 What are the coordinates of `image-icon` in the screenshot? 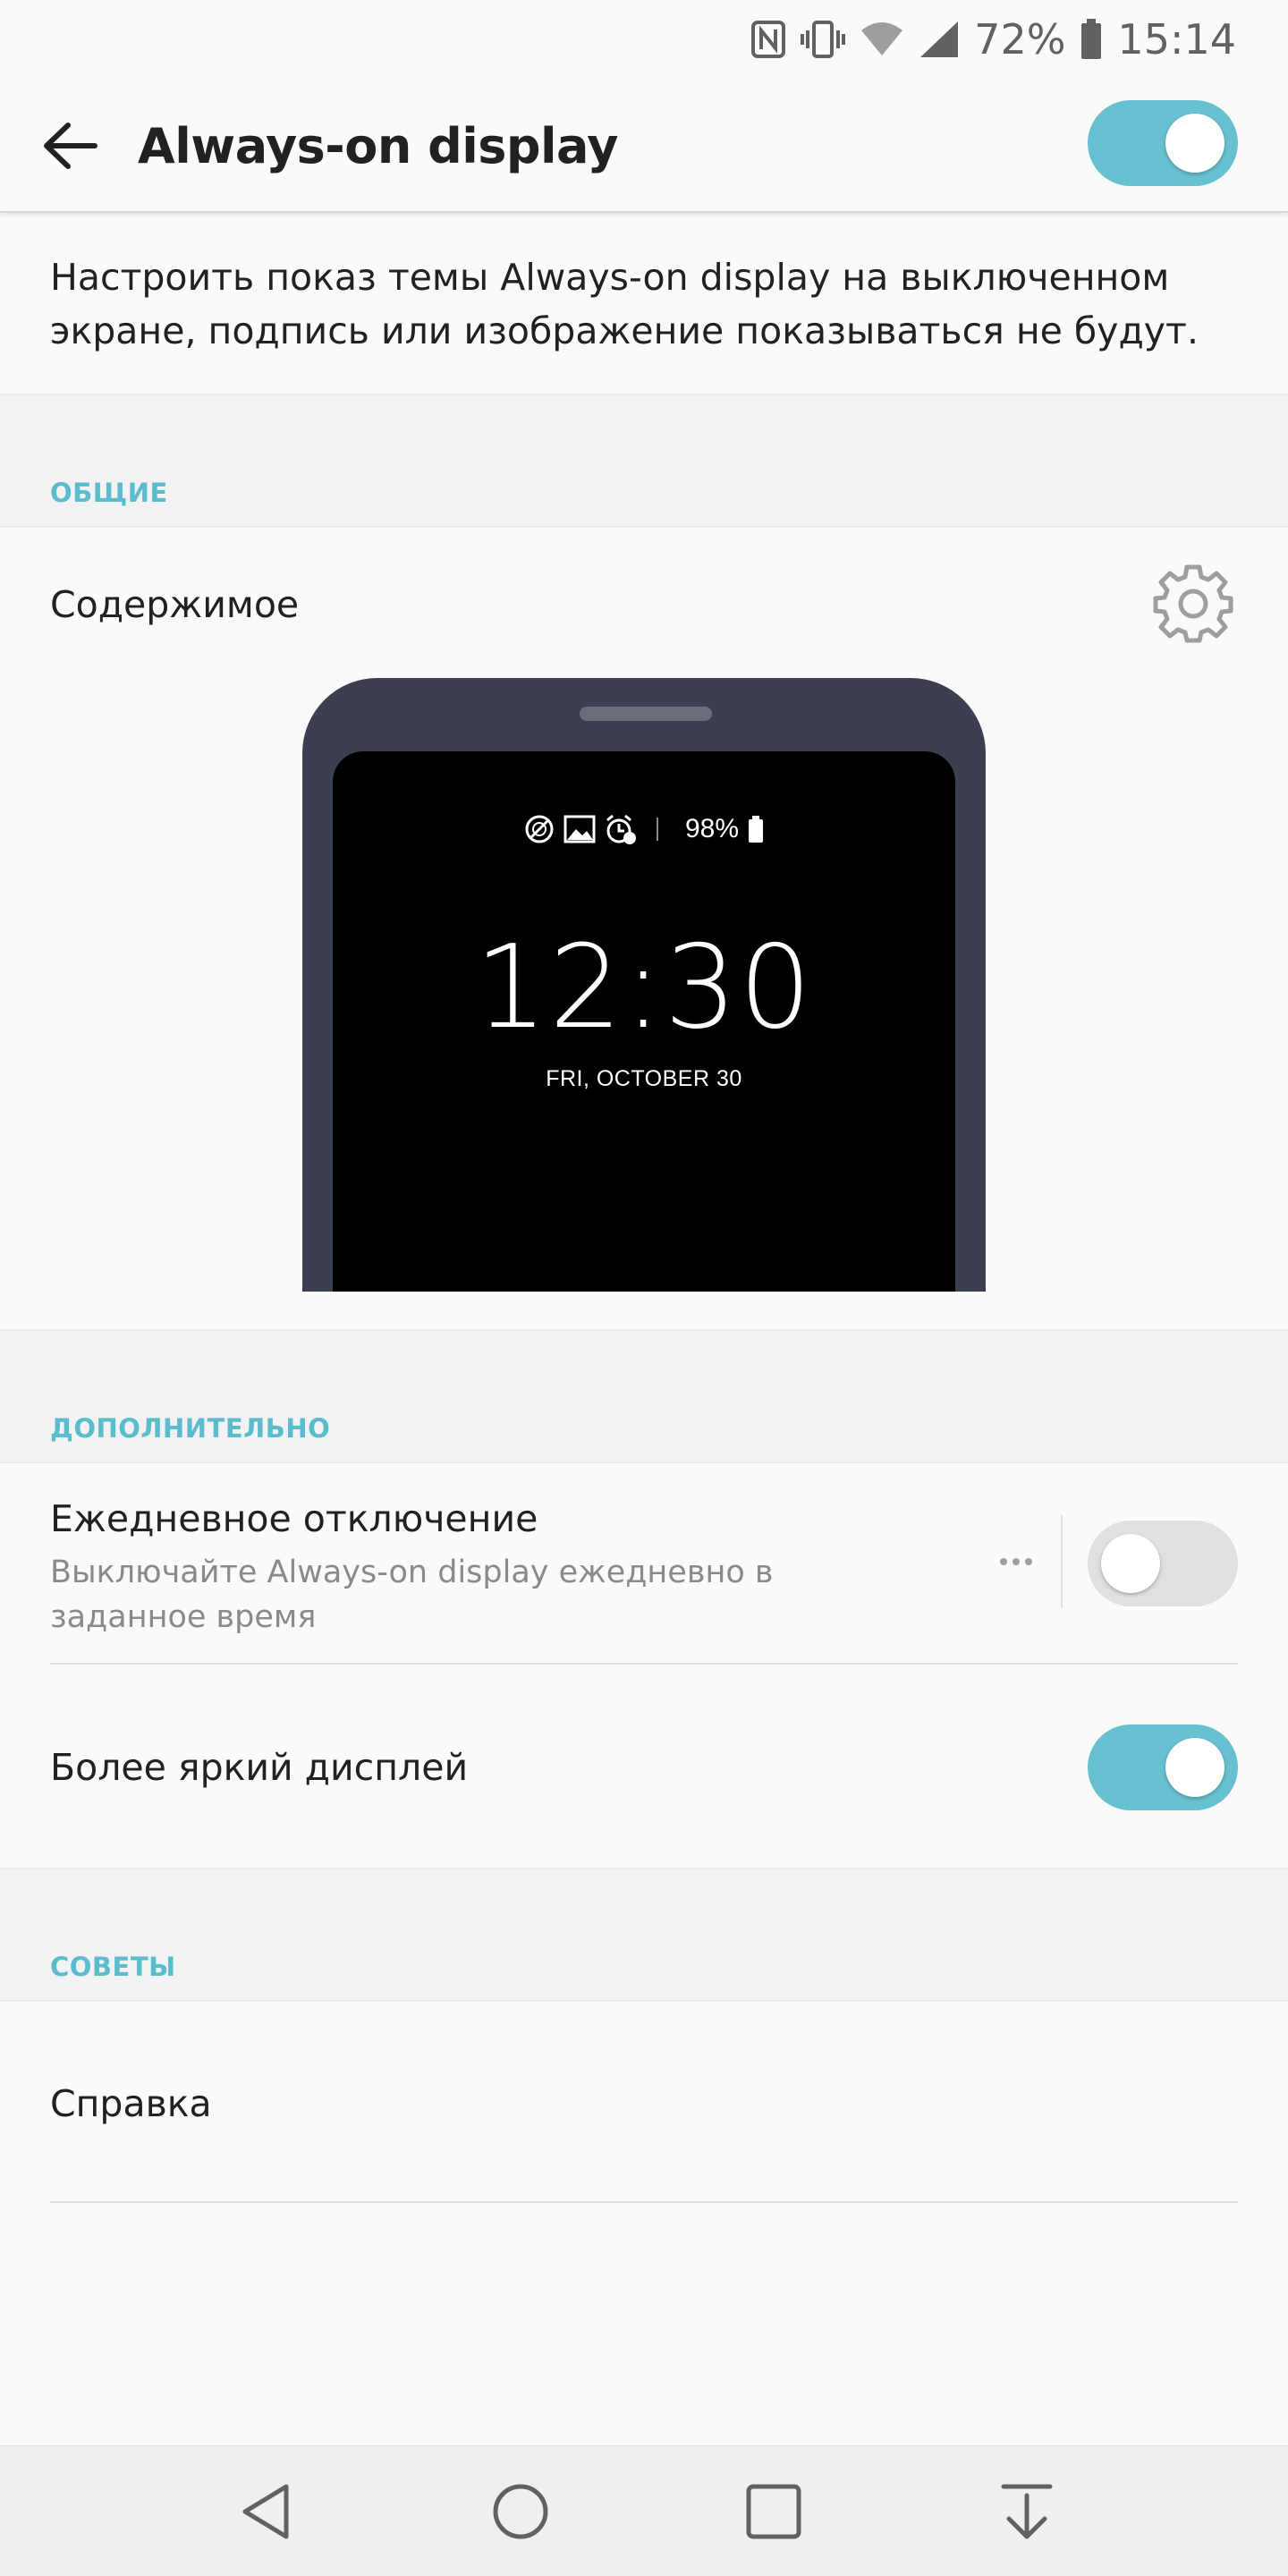 It's located at (580, 829).